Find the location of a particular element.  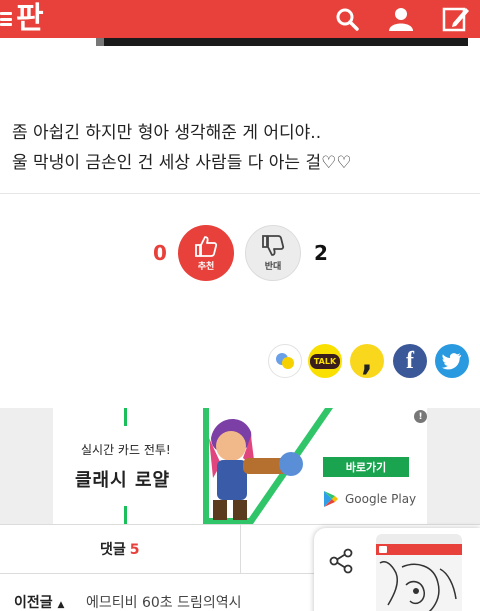

thumbs-up-icon is located at coordinates (206, 246).